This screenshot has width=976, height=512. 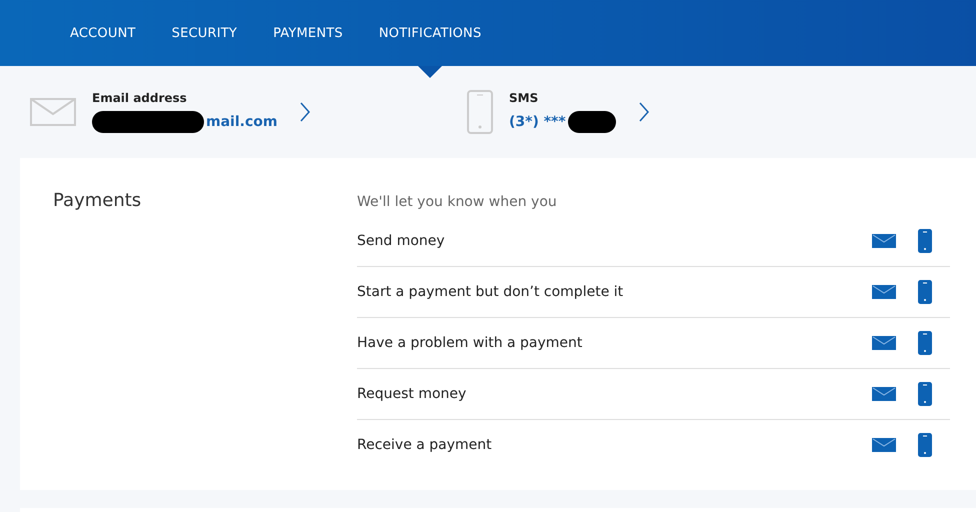 What do you see at coordinates (524, 98) in the screenshot?
I see `contact-label: SMS` at bounding box center [524, 98].